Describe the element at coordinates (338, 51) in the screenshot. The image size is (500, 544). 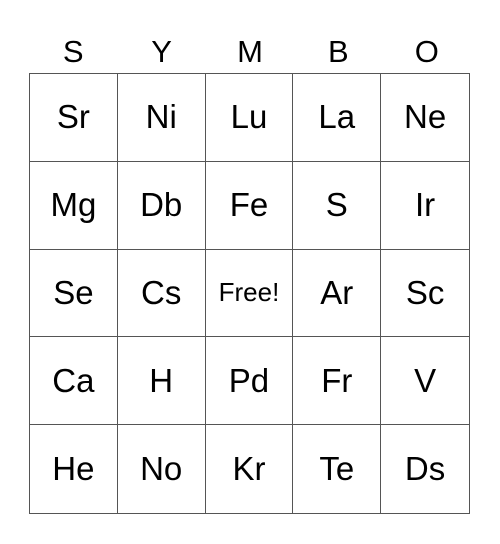
I see `header-letter: B` at that location.